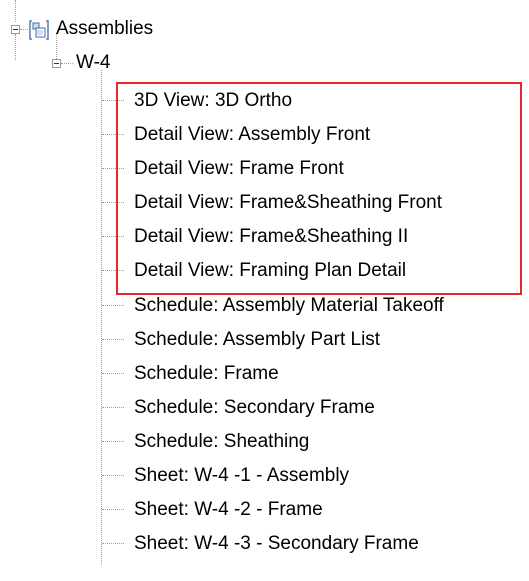  Describe the element at coordinates (221, 442) in the screenshot. I see `tree-leaf-label: Schedule: Sheathing` at that location.